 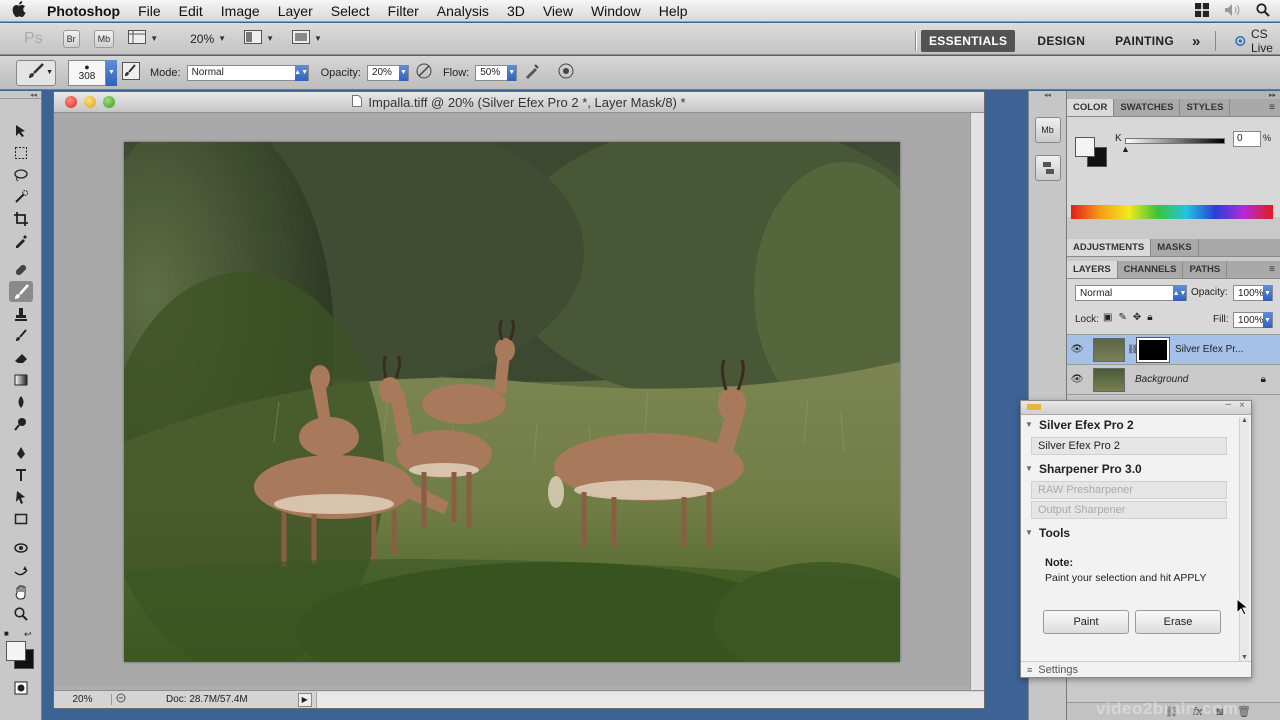 What do you see at coordinates (1263, 11) in the screenshot?
I see `spotlight-search-icon` at bounding box center [1263, 11].